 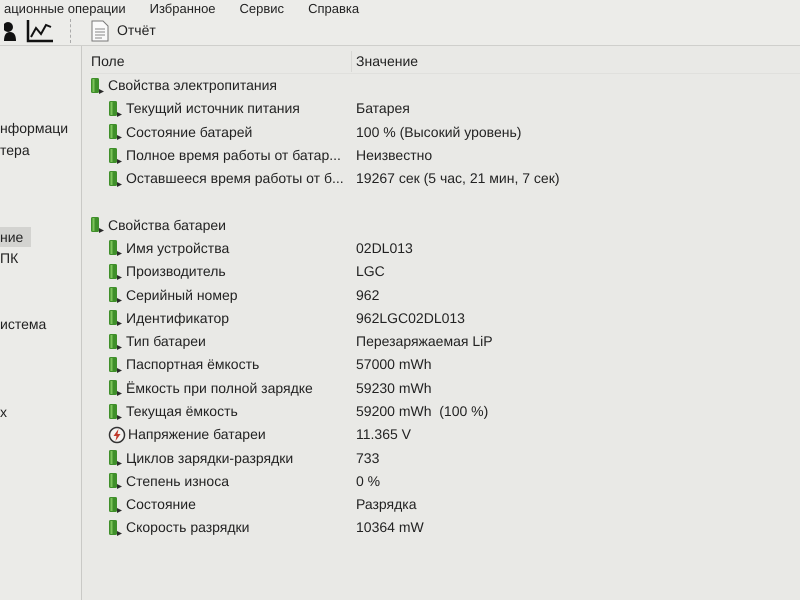 I want to click on field-value: 57000 mWh, so click(x=394, y=364).